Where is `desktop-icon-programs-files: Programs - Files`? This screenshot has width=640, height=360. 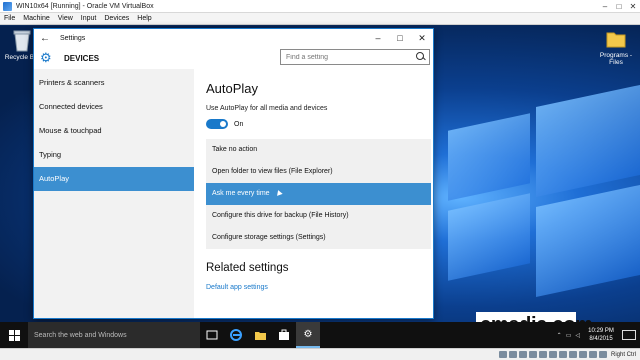
desktop-icon-programs-files: Programs - Files is located at coordinates (616, 47).